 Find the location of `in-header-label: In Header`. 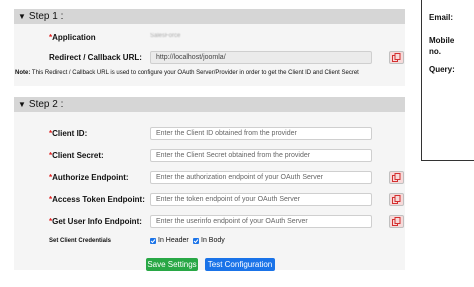

in-header-label: In Header is located at coordinates (173, 240).